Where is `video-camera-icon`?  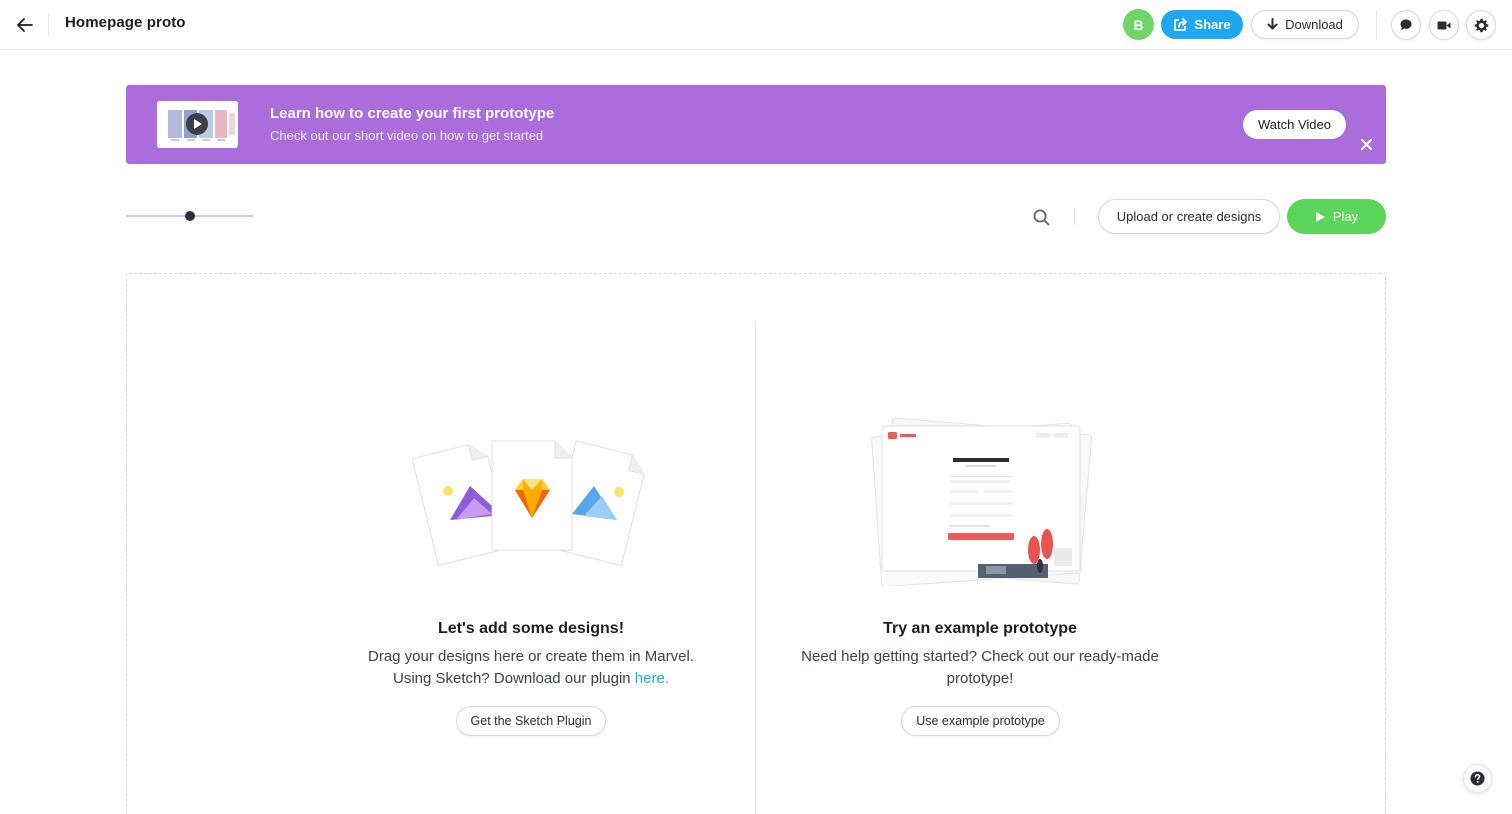
video-camera-icon is located at coordinates (1444, 25).